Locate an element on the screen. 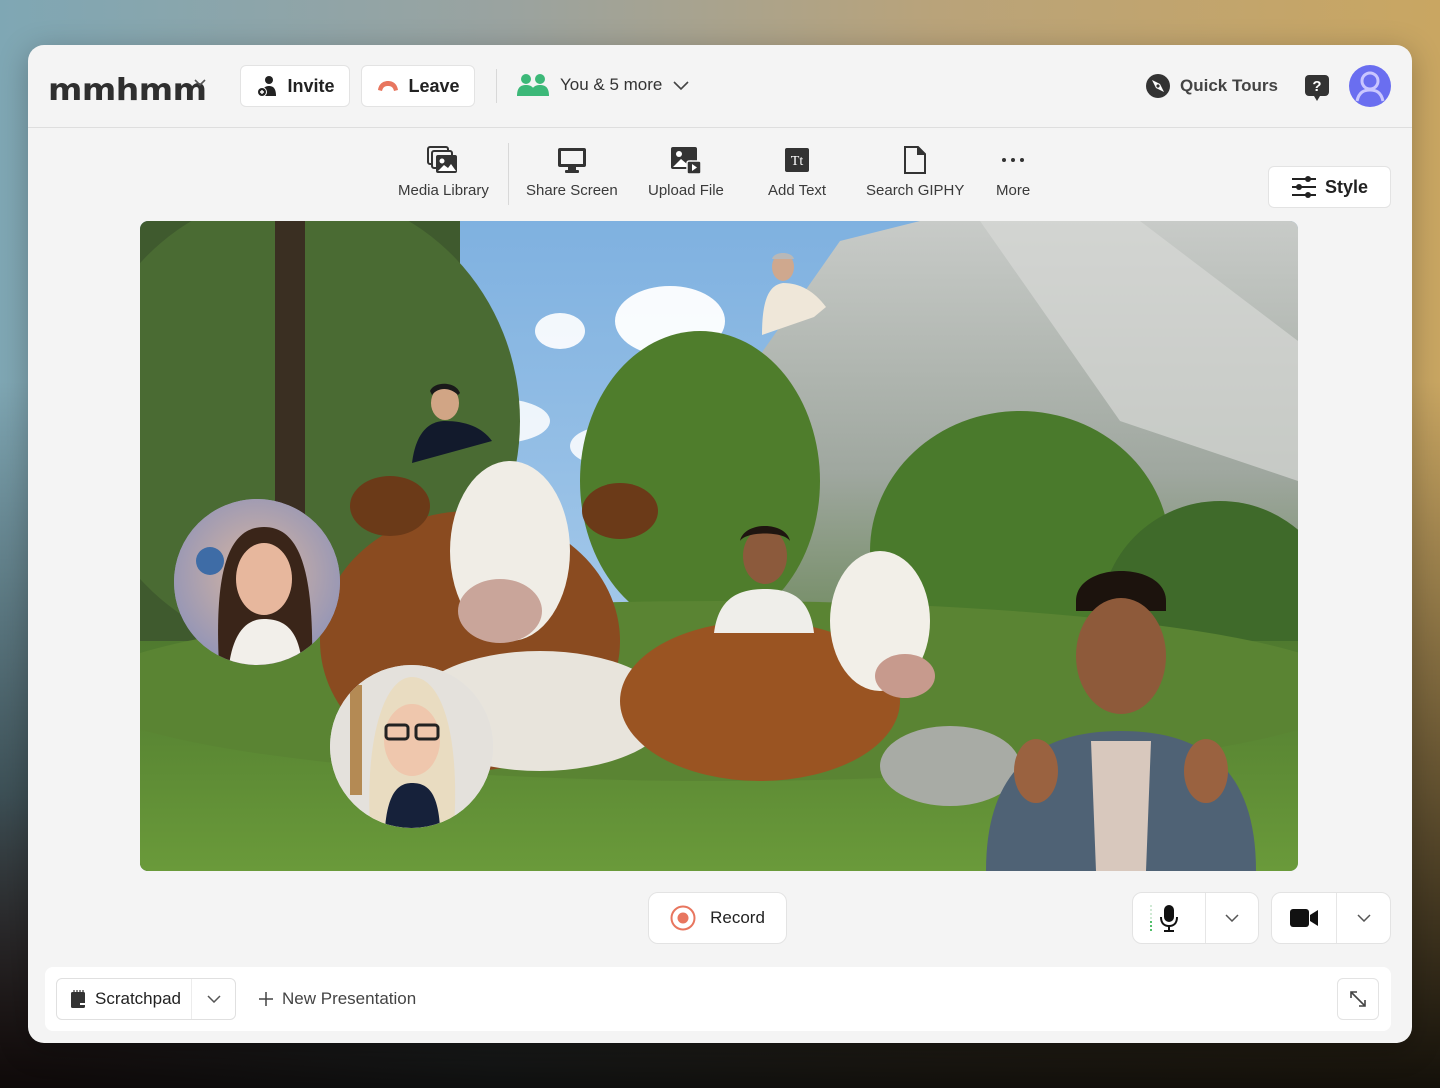 Image resolution: width=1440 pixels, height=1088 pixels. add-text-button: Tt Add Text is located at coordinates (797, 172).